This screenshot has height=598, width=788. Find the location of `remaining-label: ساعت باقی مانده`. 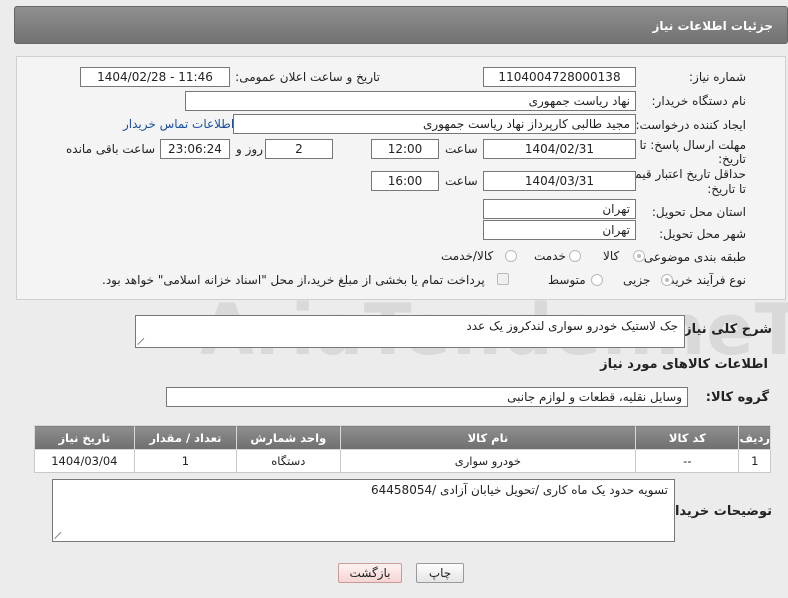

remaining-label: ساعت باقی مانده is located at coordinates (111, 149).